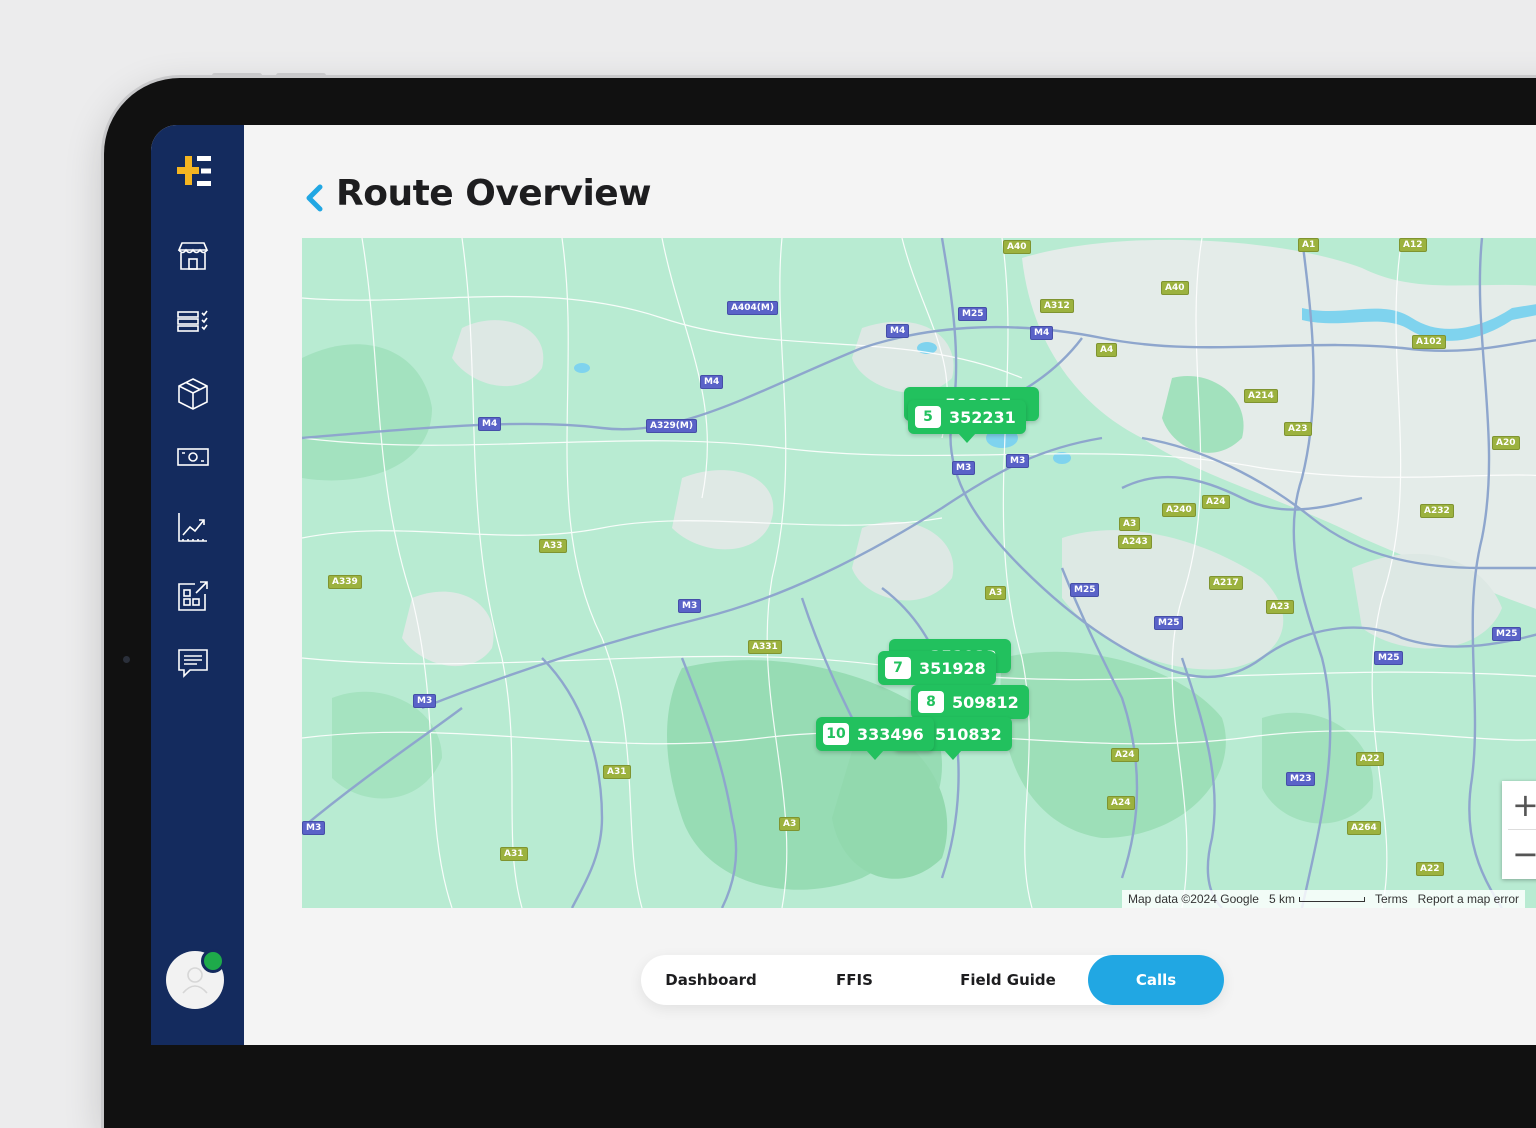  Describe the element at coordinates (1193, 899) in the screenshot. I see `map-data-credit: Map data ©2024 Google` at that location.